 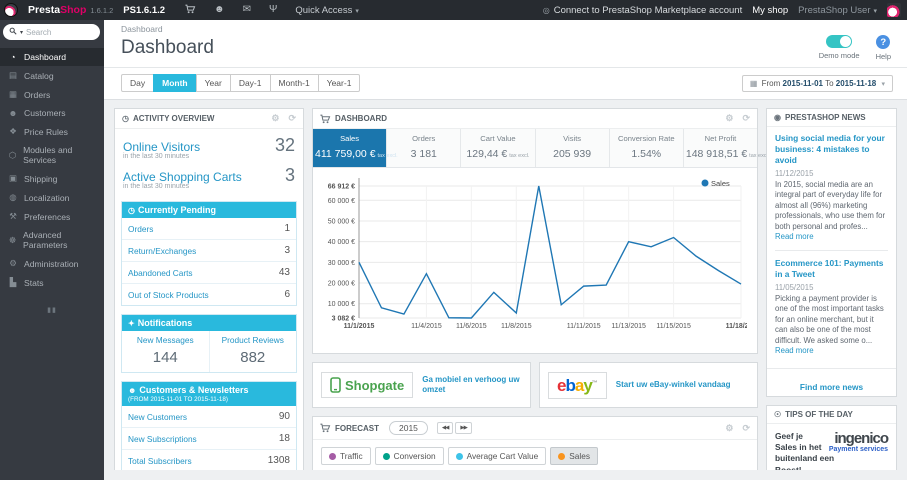 What do you see at coordinates (47, 197) in the screenshot?
I see `sidebar-item-label: Localization` at bounding box center [47, 197].